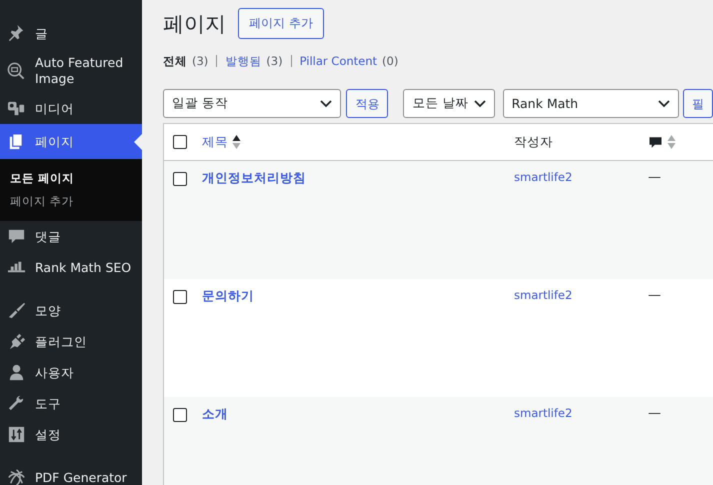 The height and width of the screenshot is (485, 713). Describe the element at coordinates (16, 33) in the screenshot. I see `pin-icon` at that location.